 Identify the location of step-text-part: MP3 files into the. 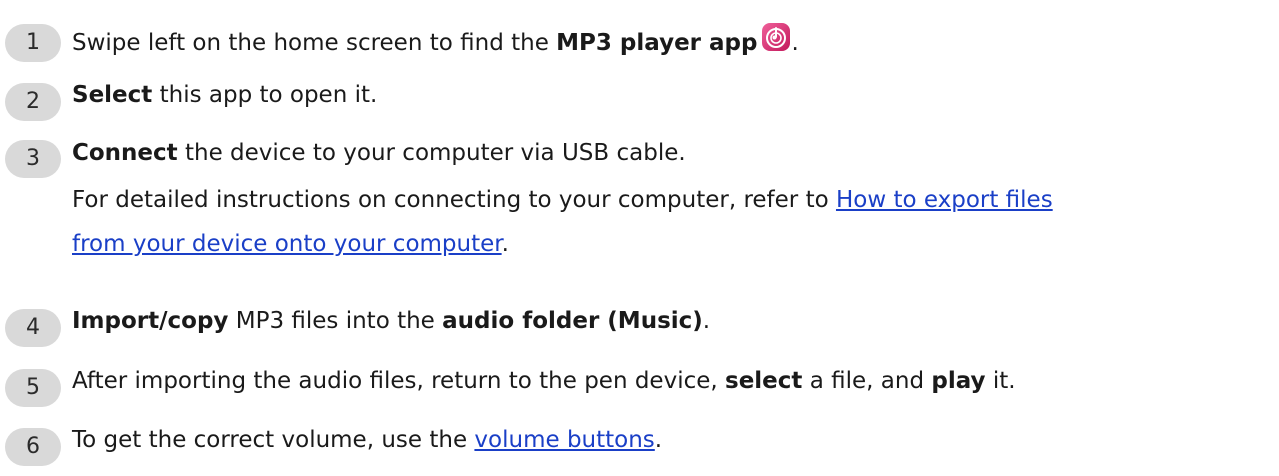
(335, 321).